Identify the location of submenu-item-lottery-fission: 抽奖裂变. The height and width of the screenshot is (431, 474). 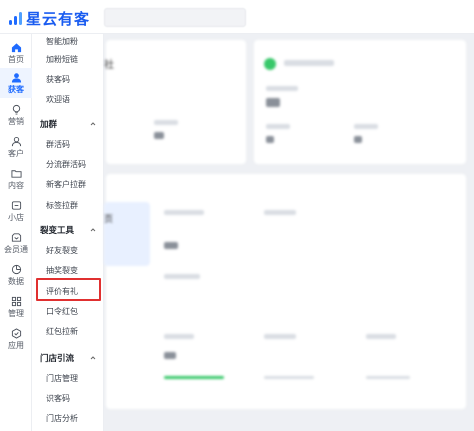
(62, 270).